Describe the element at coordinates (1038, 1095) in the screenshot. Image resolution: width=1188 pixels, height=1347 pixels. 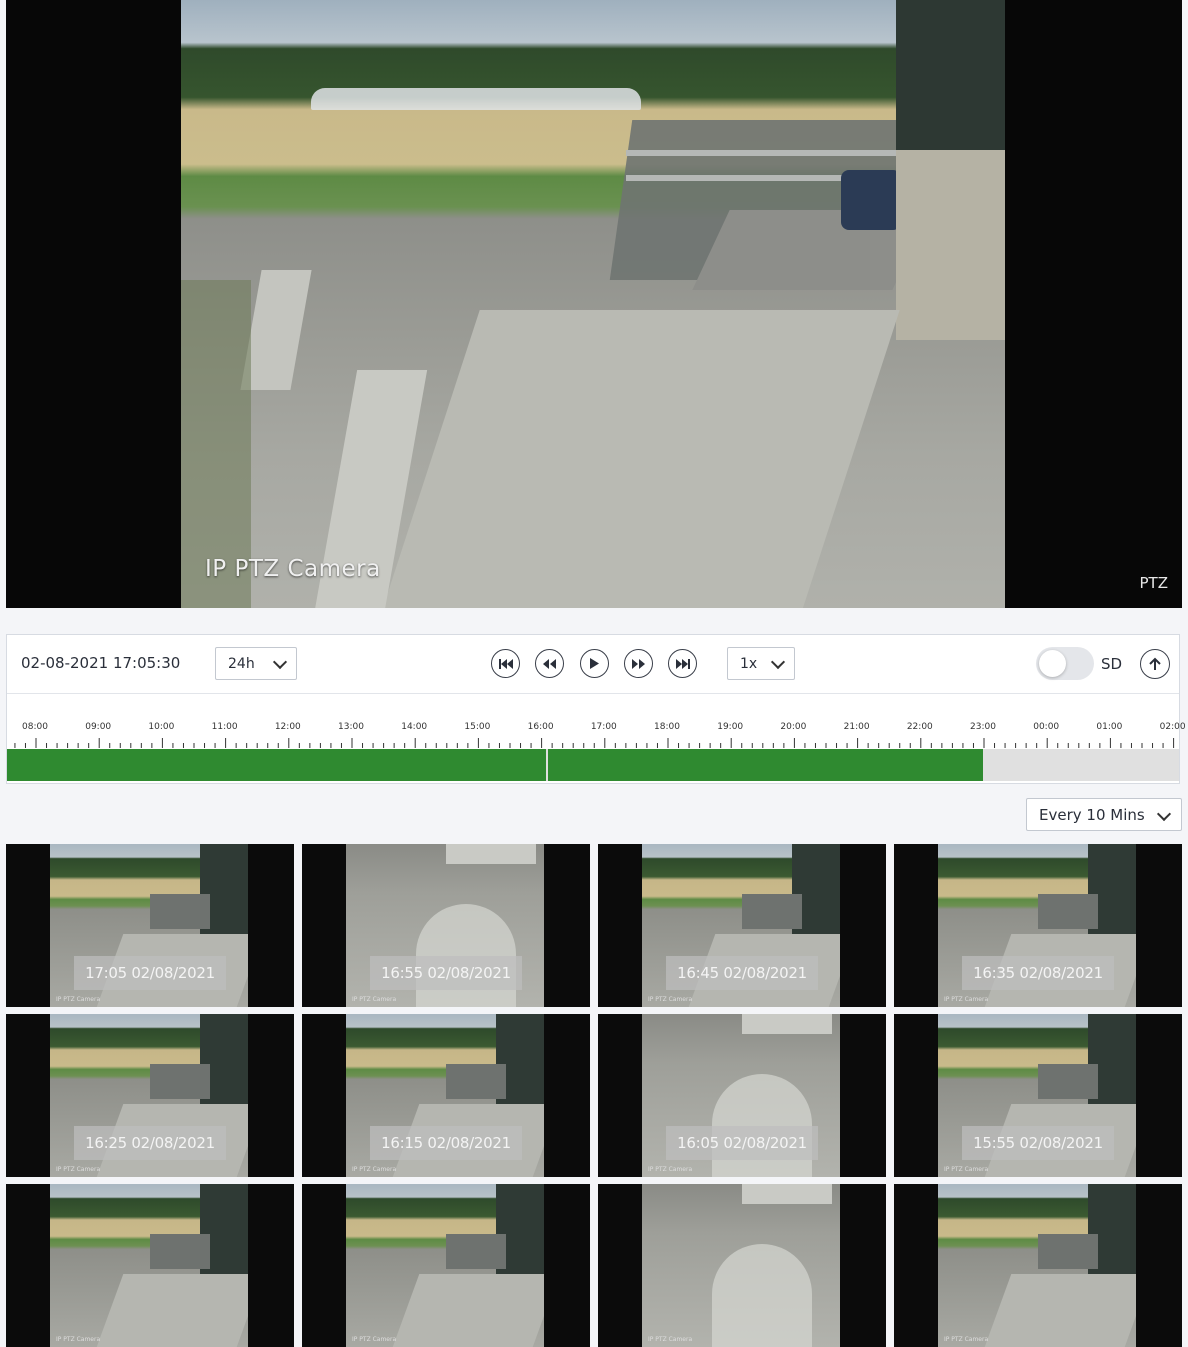
I see `thumbnail-card: IP PTZ Camera 15:55 02/08/2021` at that location.